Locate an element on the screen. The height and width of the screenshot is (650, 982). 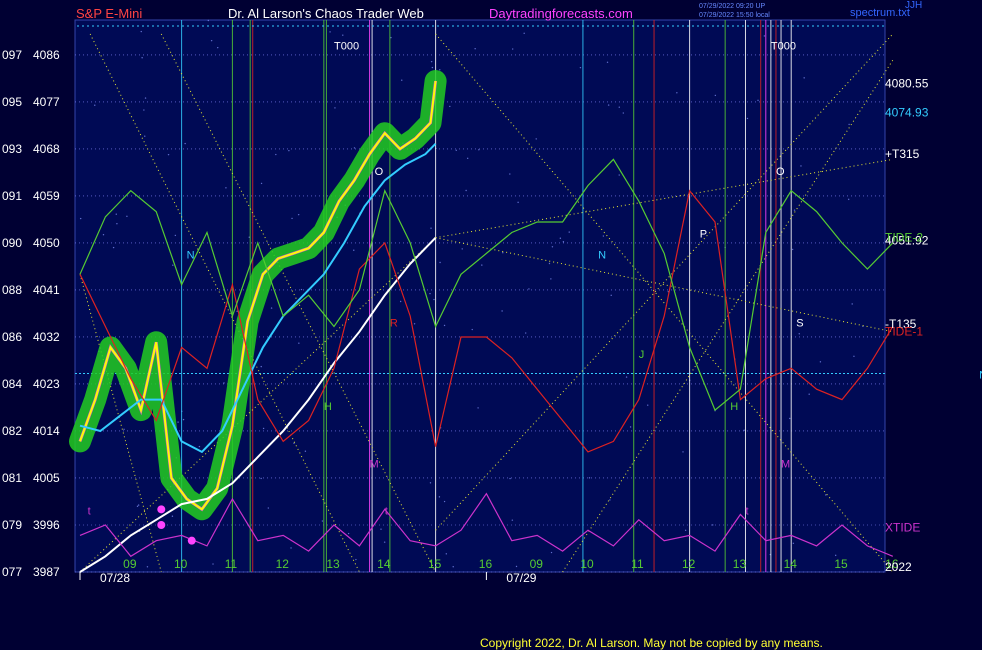
x-tick-label: 13 is located at coordinates (740, 564).